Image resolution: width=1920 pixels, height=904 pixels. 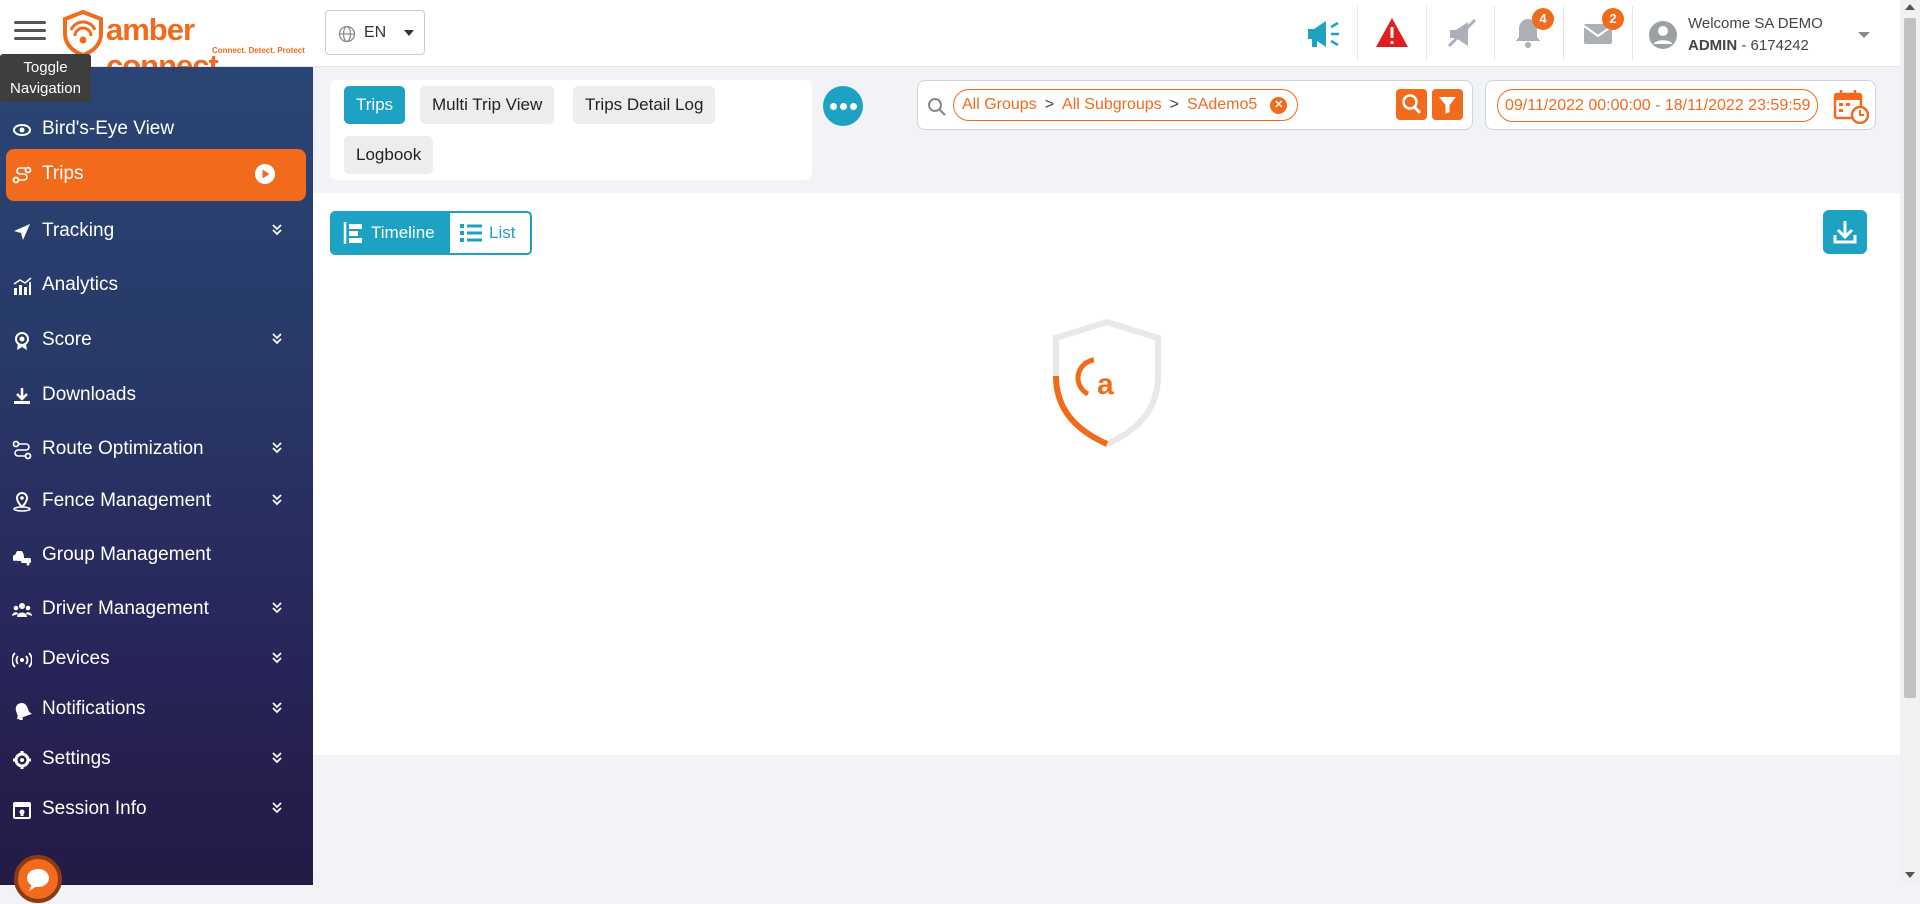 What do you see at coordinates (1613, 19) in the screenshot?
I see `messages-badge: 2` at bounding box center [1613, 19].